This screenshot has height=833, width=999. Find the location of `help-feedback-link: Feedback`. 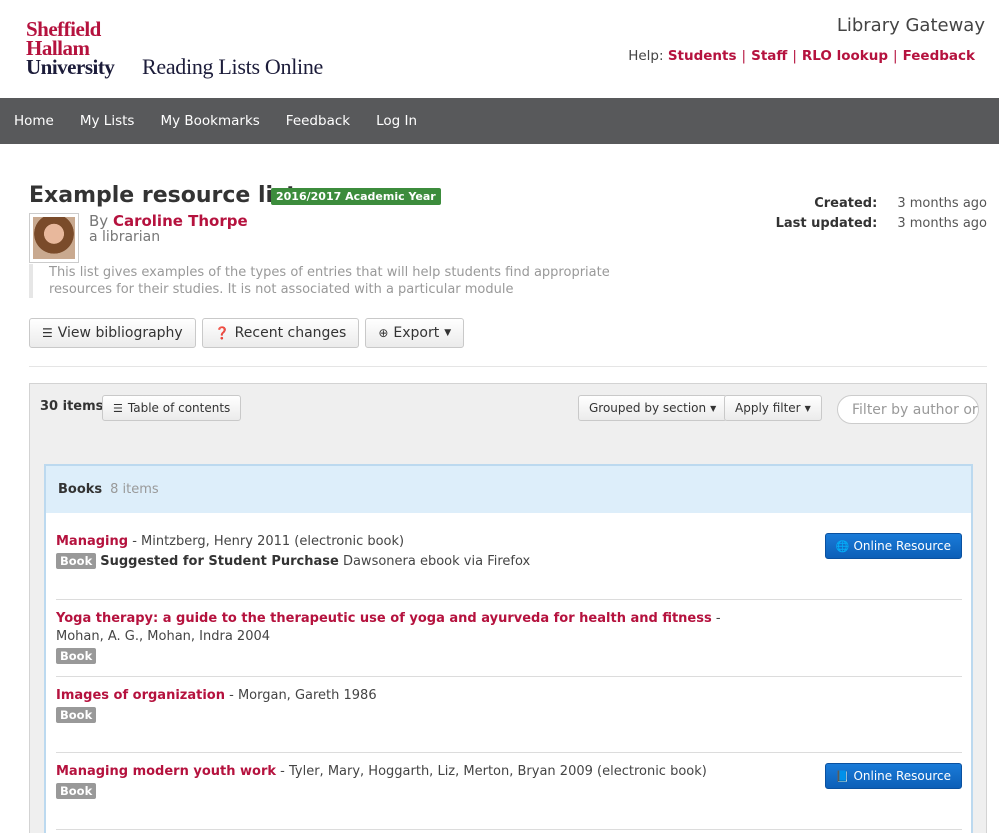

help-feedback-link: Feedback is located at coordinates (939, 56).